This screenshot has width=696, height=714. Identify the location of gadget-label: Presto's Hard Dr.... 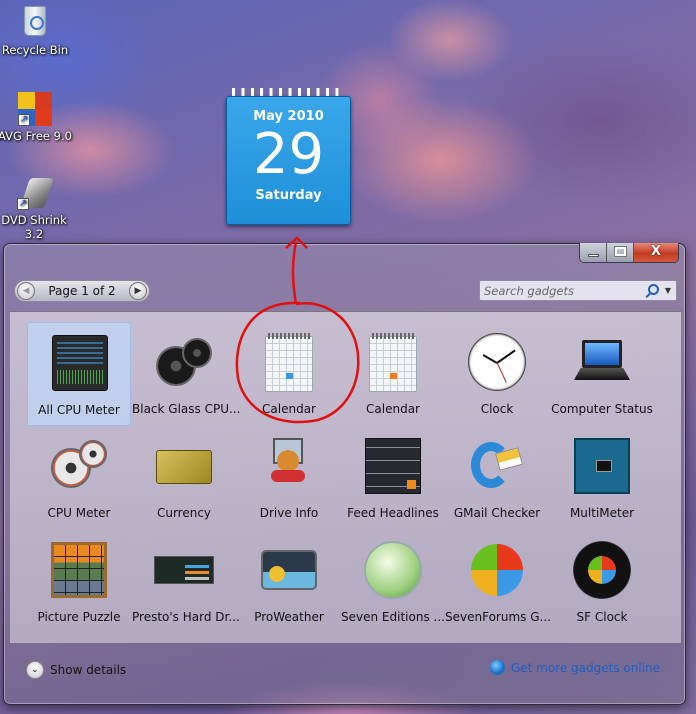
(186, 617).